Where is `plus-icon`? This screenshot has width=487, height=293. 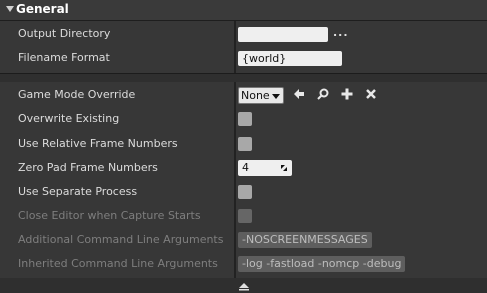 plus-icon is located at coordinates (347, 94).